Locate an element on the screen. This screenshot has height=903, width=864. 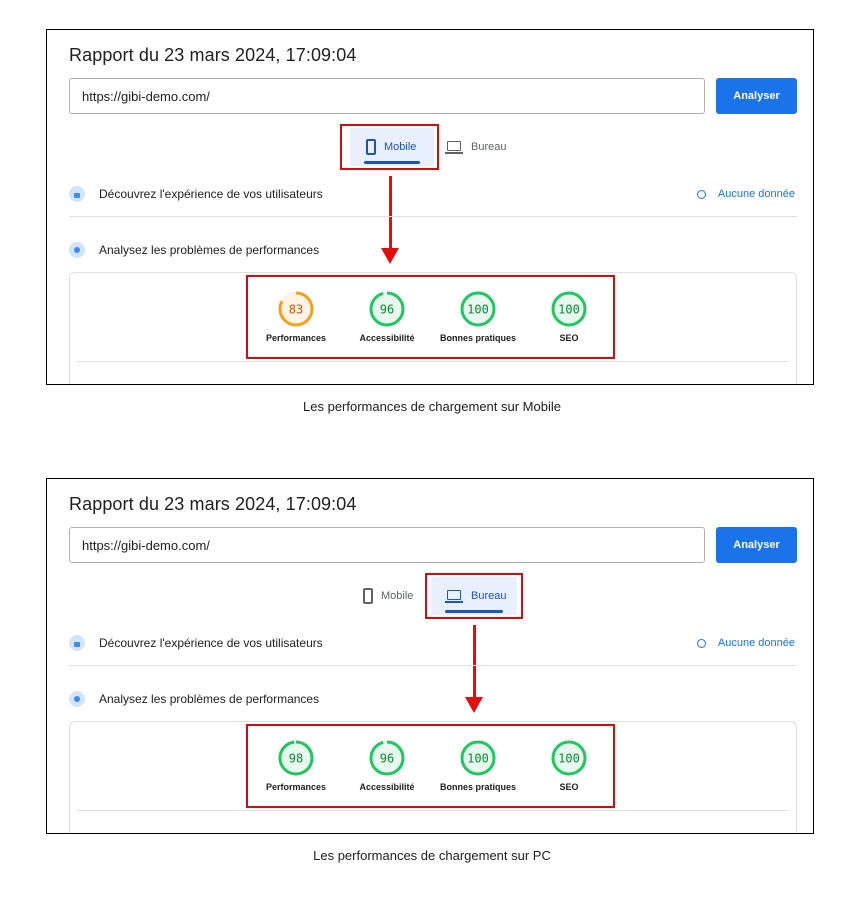
tab-bureau-label: Bureau is located at coordinates (489, 147).